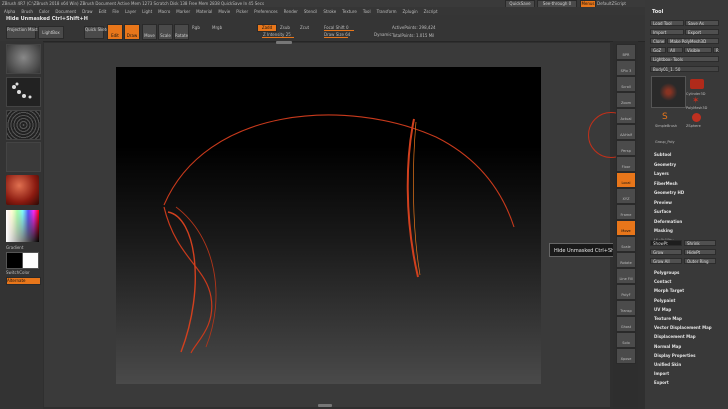 The height and width of the screenshot is (409, 728). I want to click on section-export: Export, so click(661, 382).